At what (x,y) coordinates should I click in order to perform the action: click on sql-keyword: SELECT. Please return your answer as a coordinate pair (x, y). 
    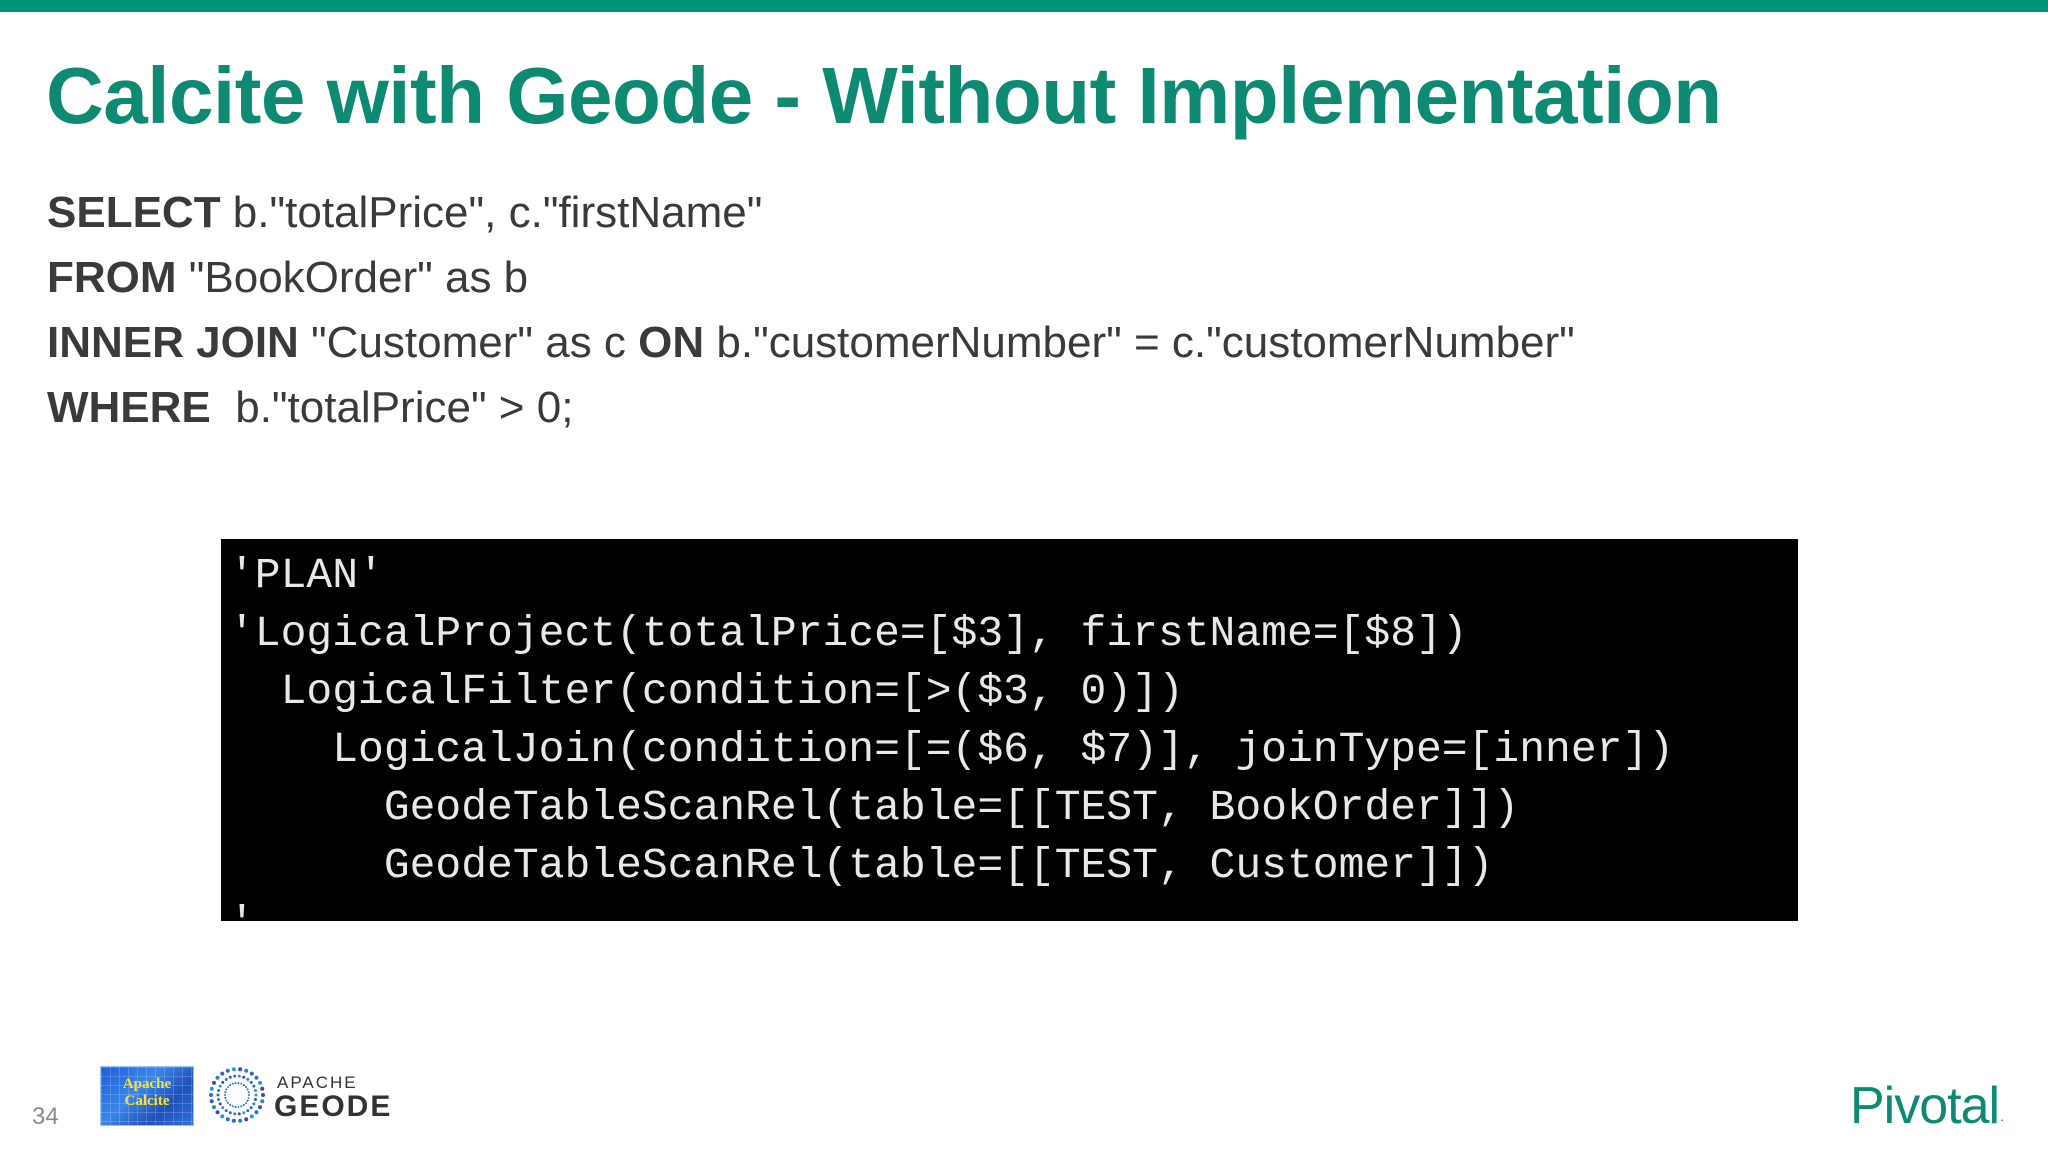
    Looking at the image, I should click on (134, 212).